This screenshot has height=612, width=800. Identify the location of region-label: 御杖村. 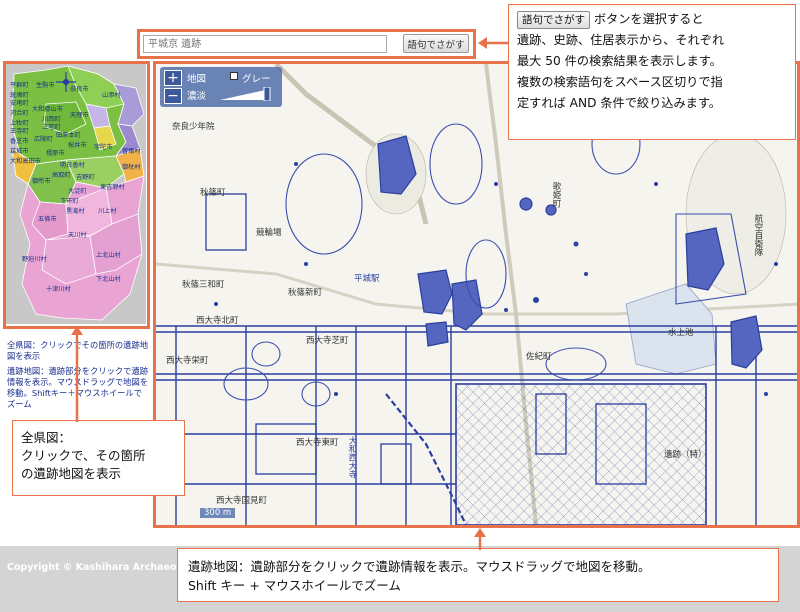
(131, 167).